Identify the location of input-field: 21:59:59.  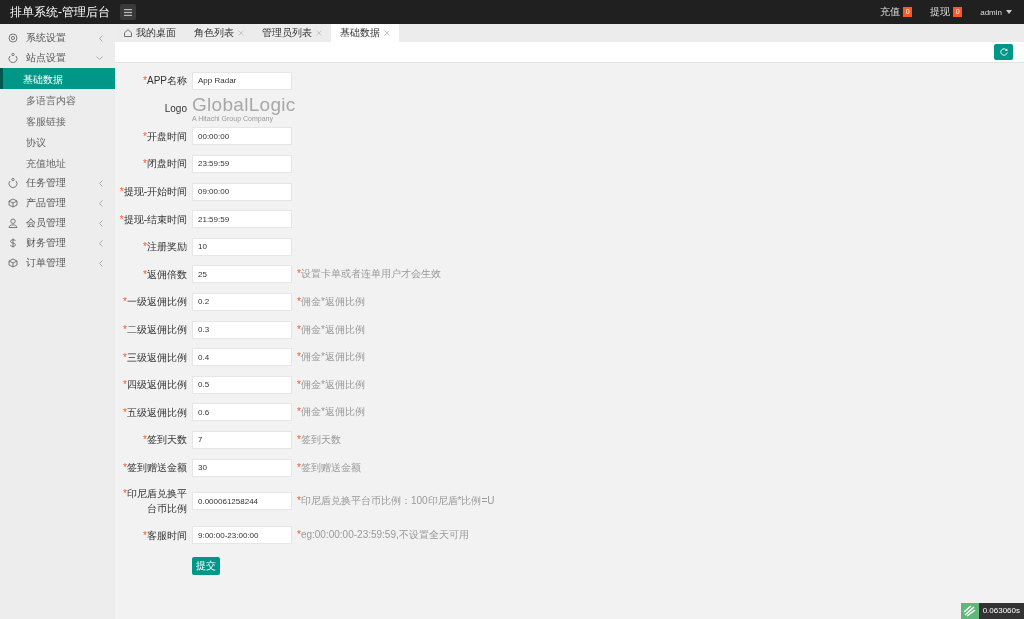
(242, 219).